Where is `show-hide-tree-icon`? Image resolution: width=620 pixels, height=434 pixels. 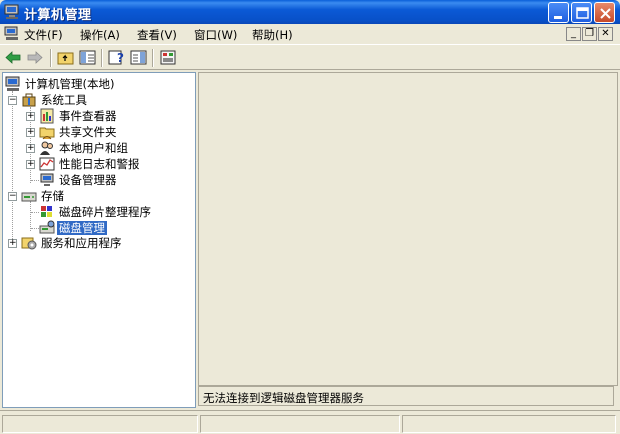
show-hide-tree-icon is located at coordinates (88, 57).